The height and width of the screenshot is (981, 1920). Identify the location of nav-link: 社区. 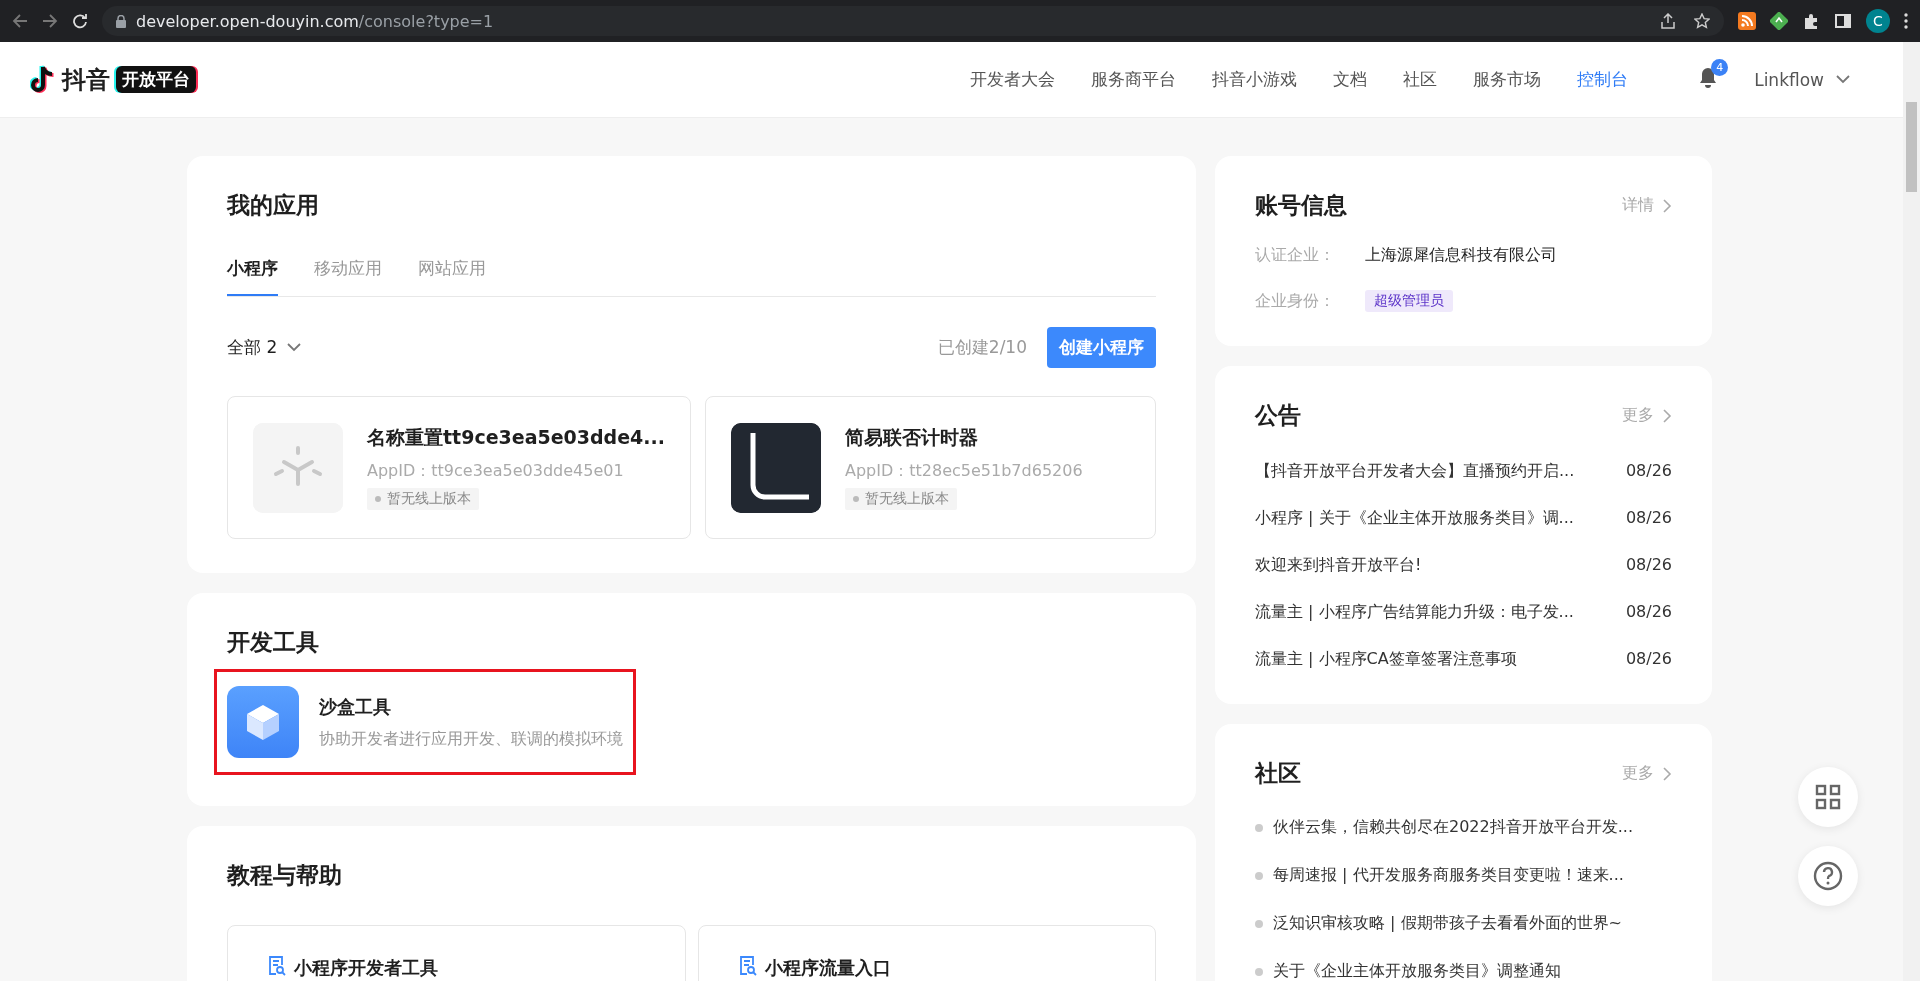
(1420, 79).